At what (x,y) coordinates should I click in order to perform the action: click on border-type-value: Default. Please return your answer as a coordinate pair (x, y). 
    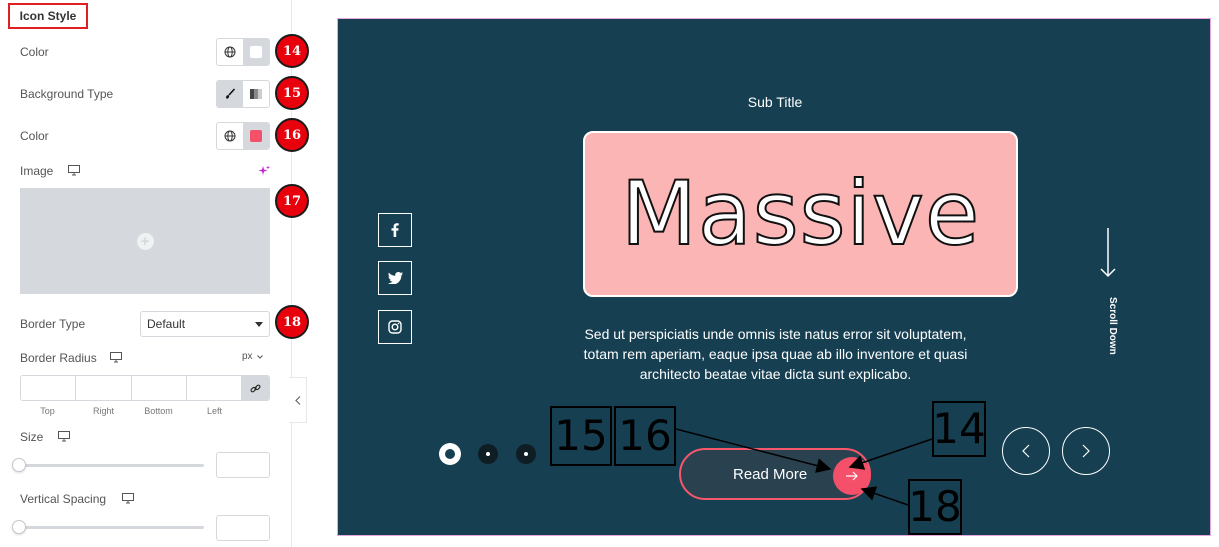
    Looking at the image, I should click on (166, 324).